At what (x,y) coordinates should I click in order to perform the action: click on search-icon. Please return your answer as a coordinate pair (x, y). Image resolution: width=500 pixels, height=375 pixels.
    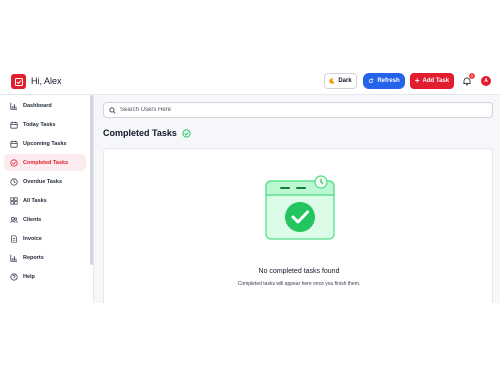
    Looking at the image, I should click on (112, 110).